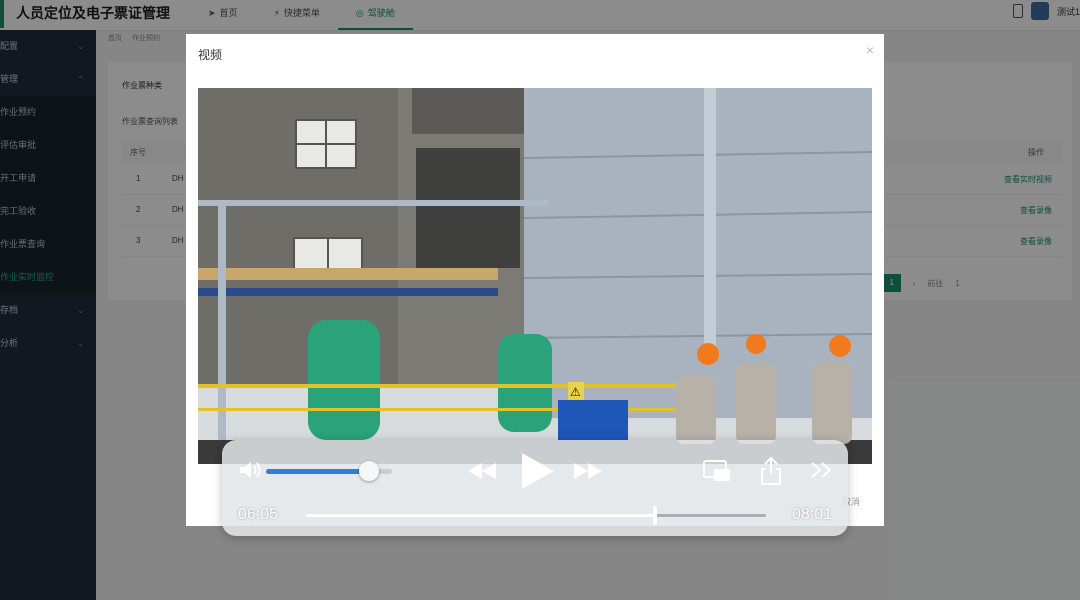 This screenshot has height=600, width=1080. I want to click on fast-forward-icon, so click(588, 471).